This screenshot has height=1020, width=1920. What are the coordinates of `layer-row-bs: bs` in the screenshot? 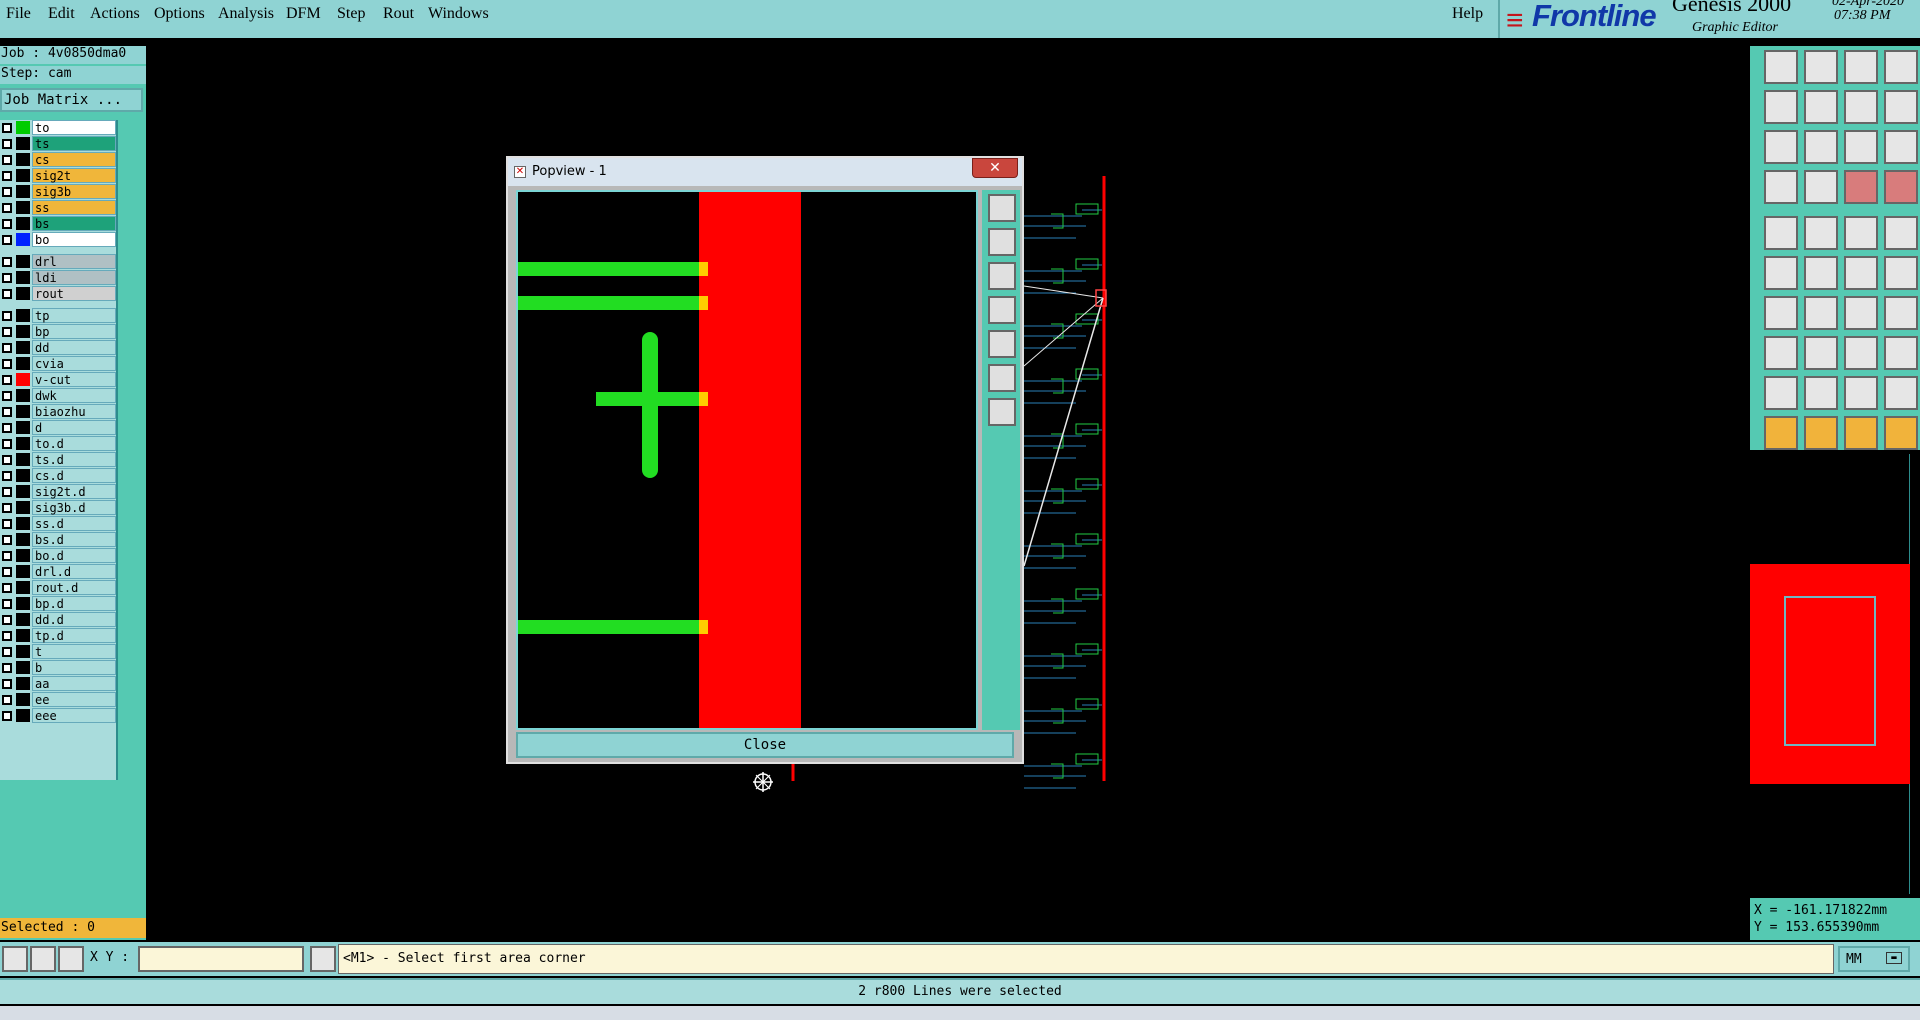 It's located at (58, 223).